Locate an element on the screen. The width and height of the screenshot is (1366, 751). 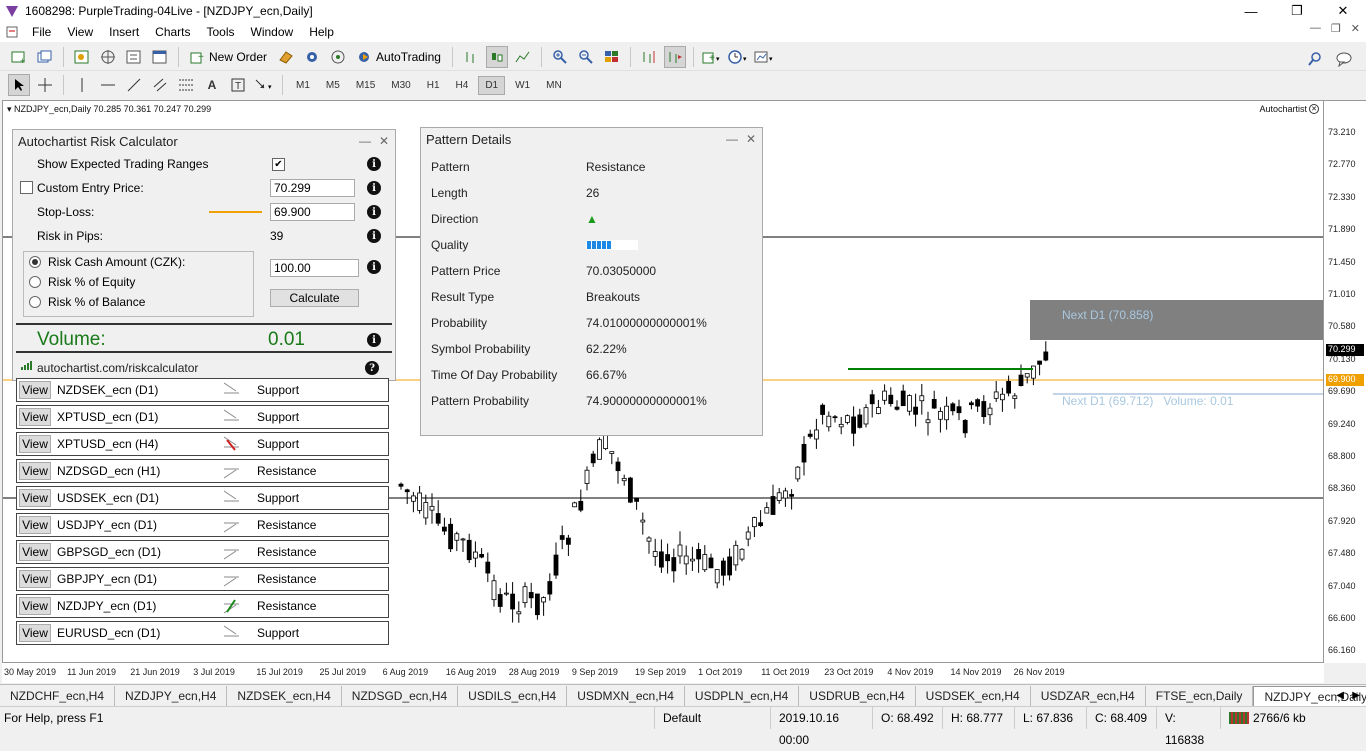
chart-tab: NZDSGD_ecn,H4 is located at coordinates (400, 695).